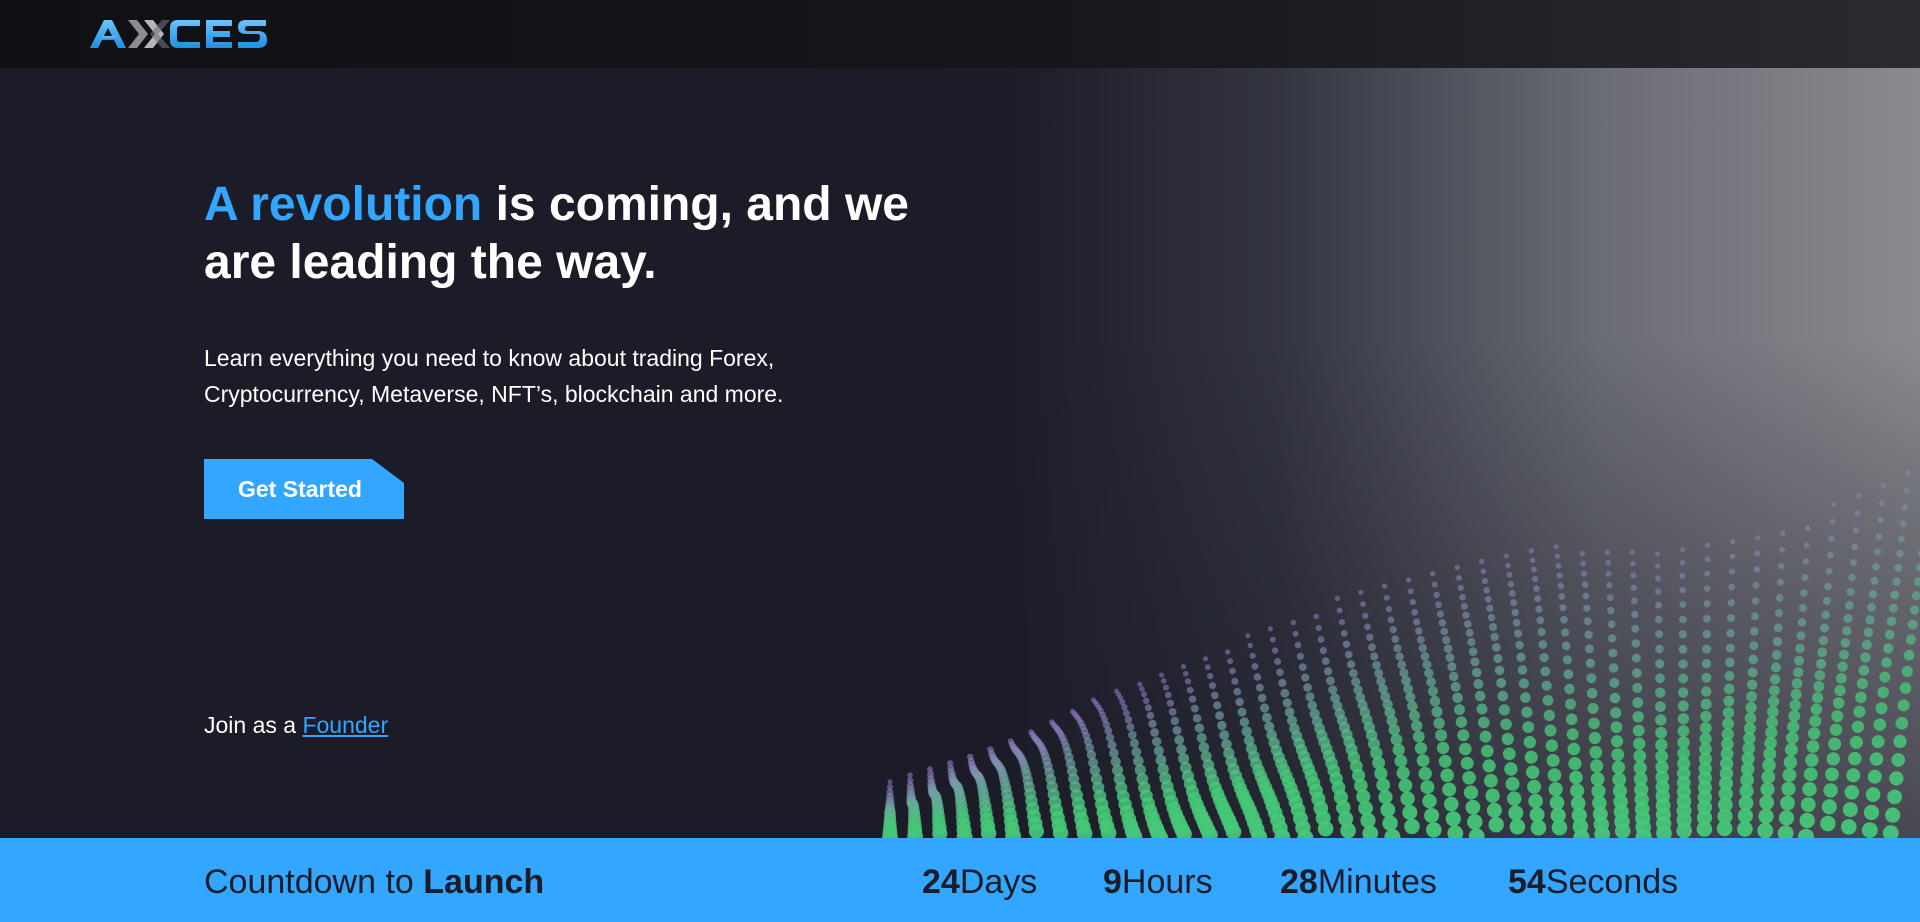 The width and height of the screenshot is (1920, 922). I want to click on brand-logo, so click(192, 34).